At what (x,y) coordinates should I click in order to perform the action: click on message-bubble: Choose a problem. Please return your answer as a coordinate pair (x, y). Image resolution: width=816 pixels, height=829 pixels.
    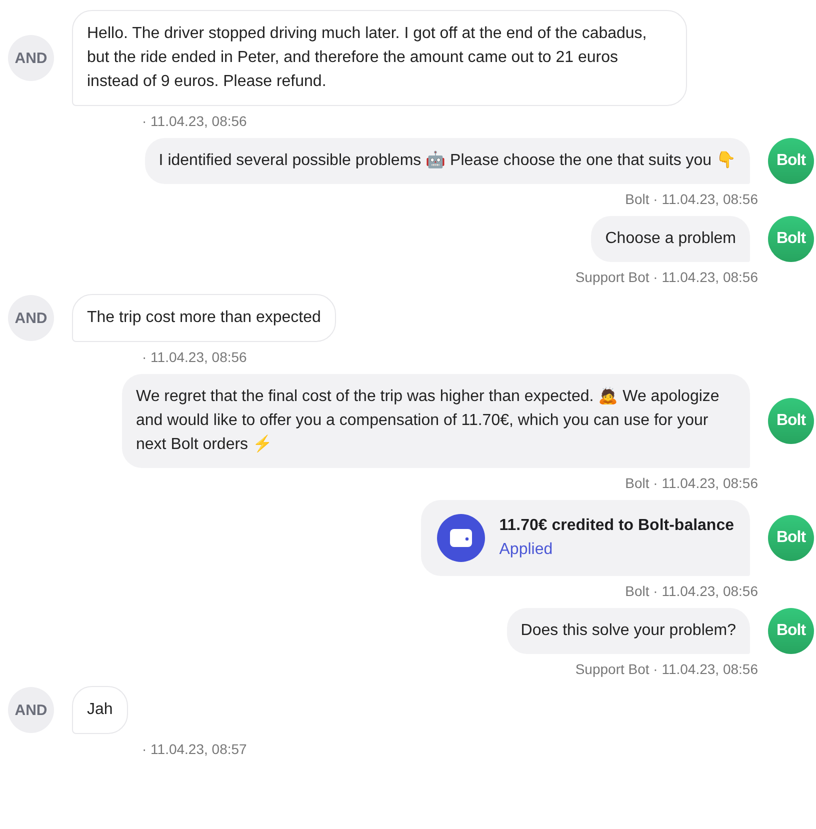
    Looking at the image, I should click on (670, 239).